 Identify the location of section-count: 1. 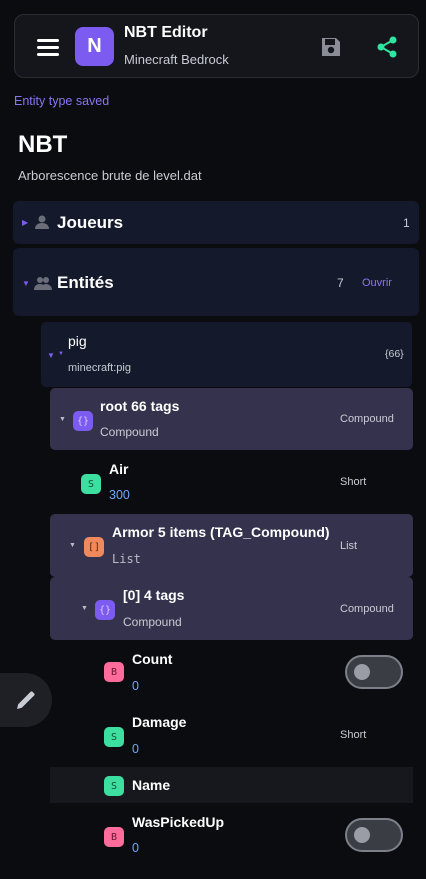
(406, 223).